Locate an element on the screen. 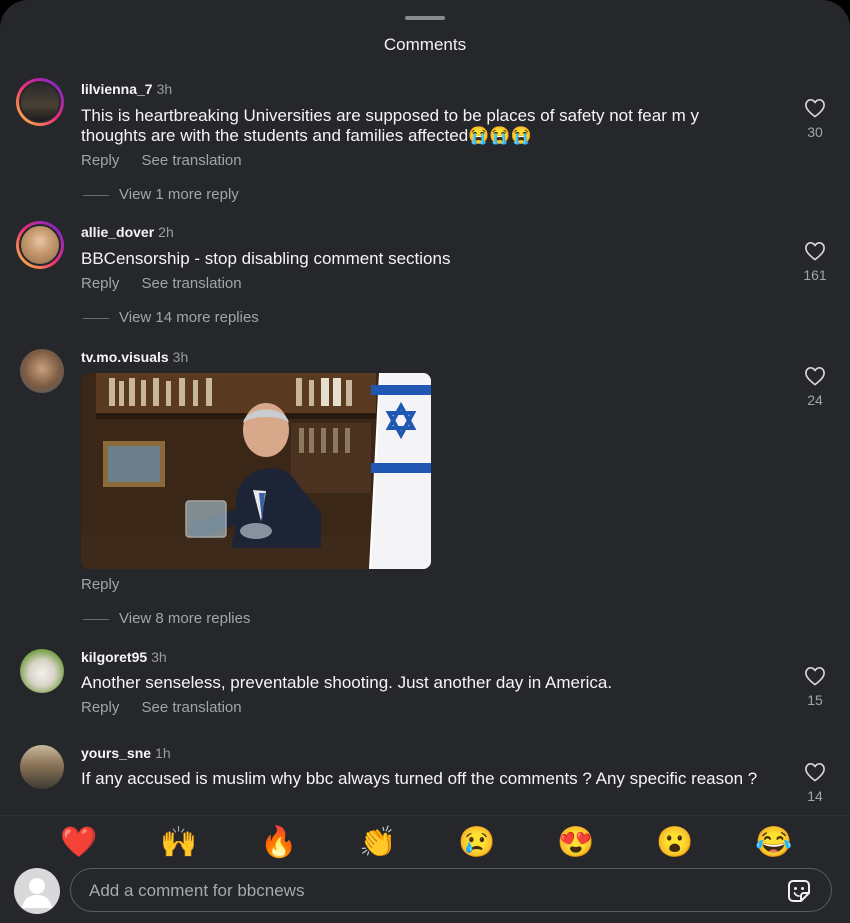 The width and height of the screenshot is (850, 923). comment-author: kilgoret95 3h is located at coordinates (124, 657).